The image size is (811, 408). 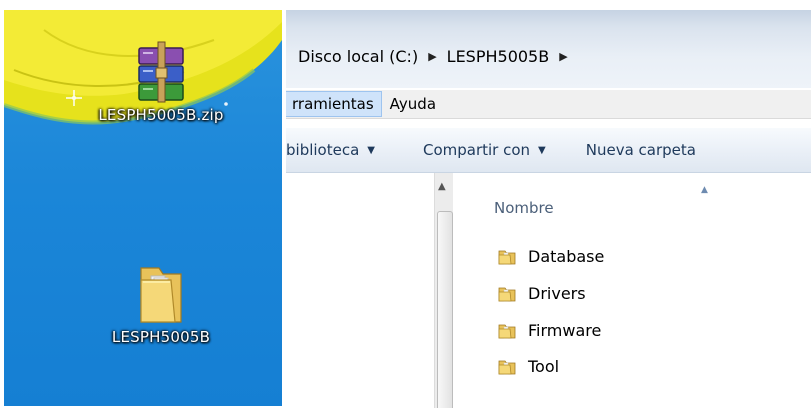 I want to click on new-folder-button: Nueva carpeta, so click(x=641, y=150).